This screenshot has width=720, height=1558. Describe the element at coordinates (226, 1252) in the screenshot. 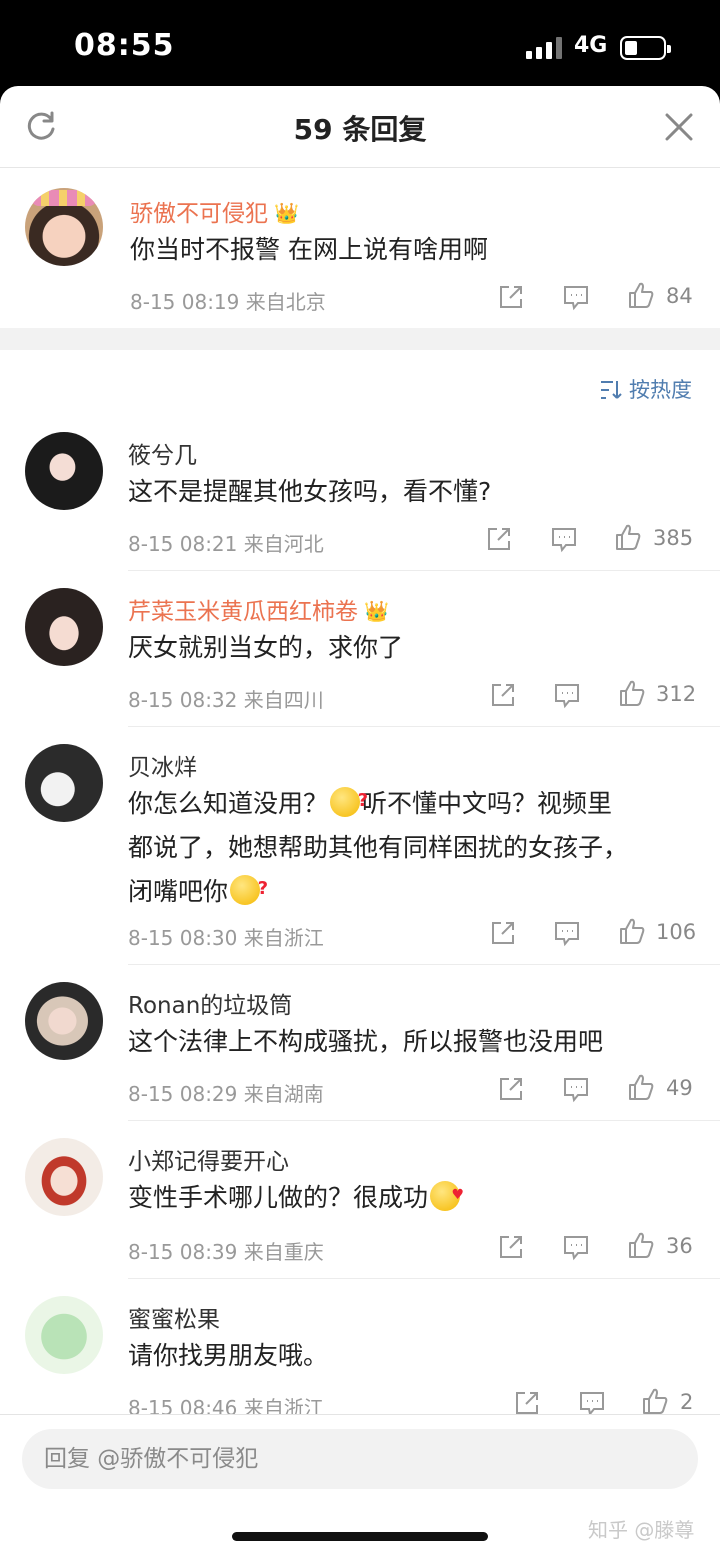

I see `comment-meta: 8-15 08:39 来自重庆` at that location.